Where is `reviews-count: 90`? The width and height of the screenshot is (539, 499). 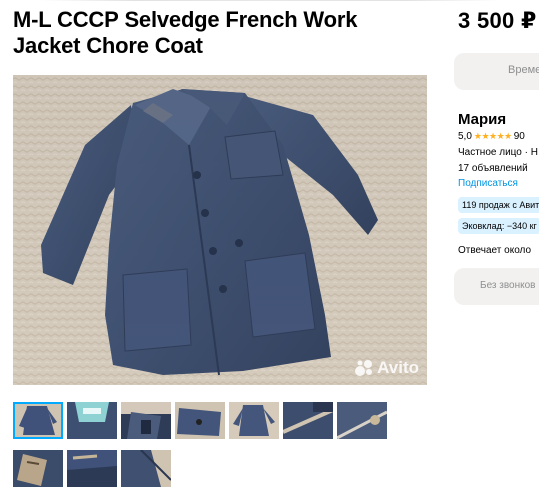
reviews-count: 90 is located at coordinates (519, 136).